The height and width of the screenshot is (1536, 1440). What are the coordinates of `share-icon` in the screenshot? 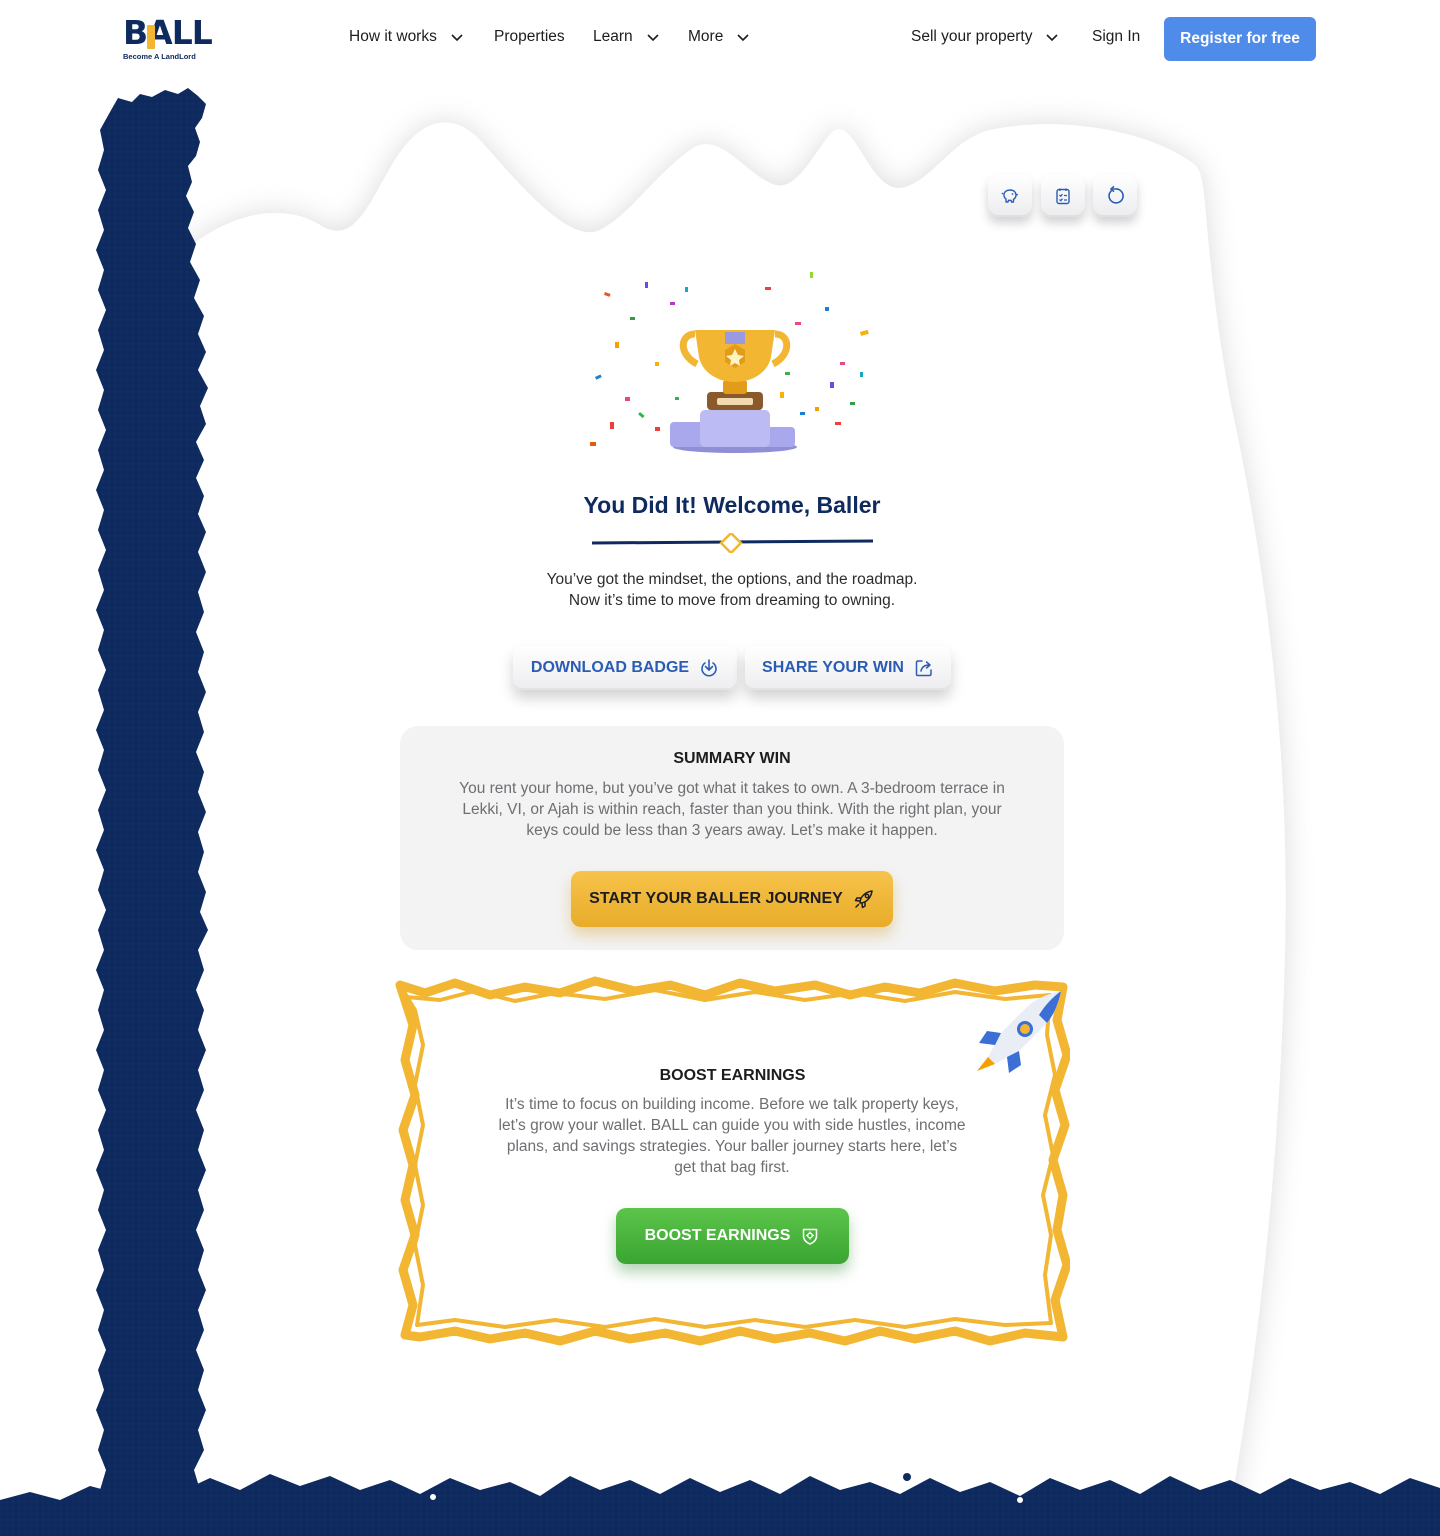 It's located at (923, 668).